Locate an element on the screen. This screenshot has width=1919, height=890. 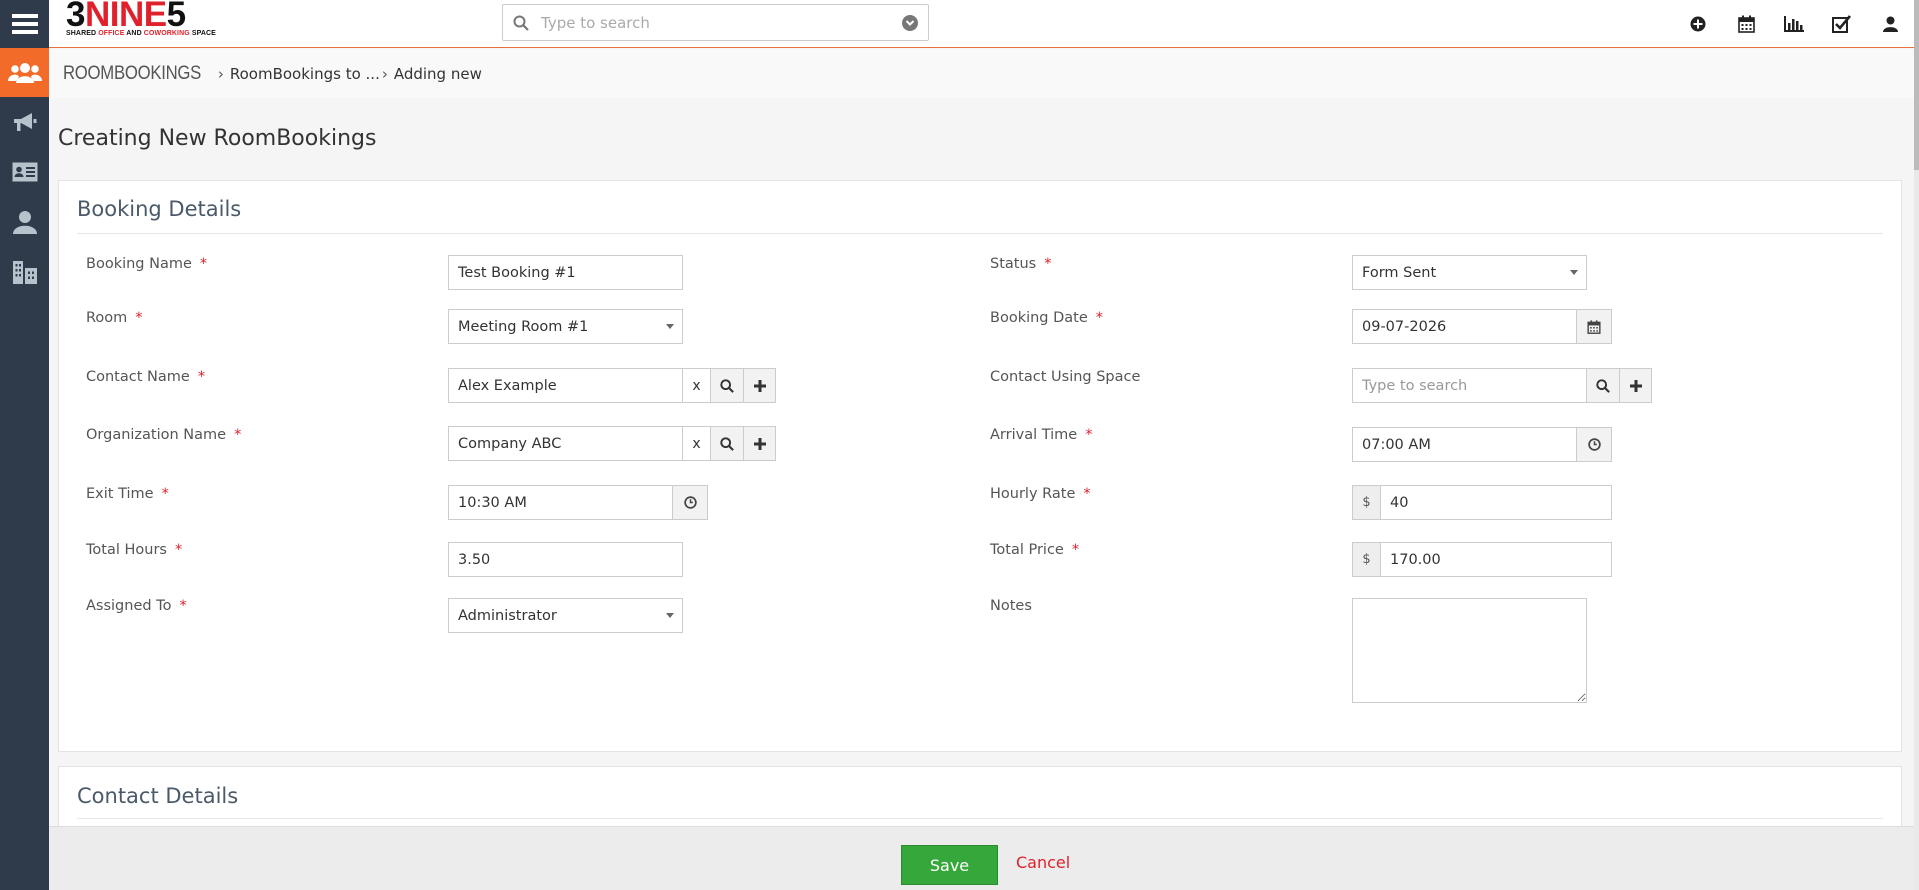
organization-add-button is located at coordinates (759, 443).